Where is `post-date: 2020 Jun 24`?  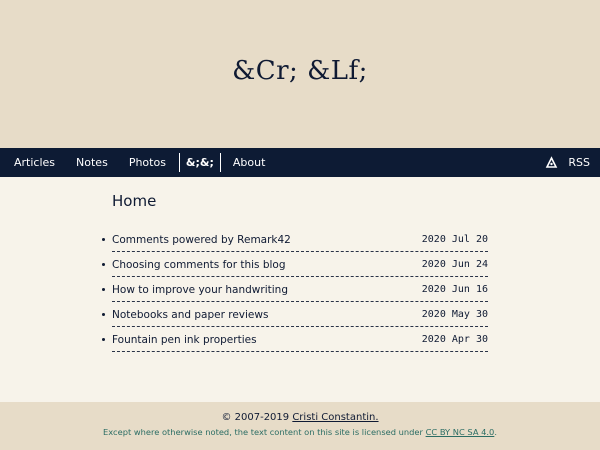
post-date: 2020 Jun 24 is located at coordinates (454, 264).